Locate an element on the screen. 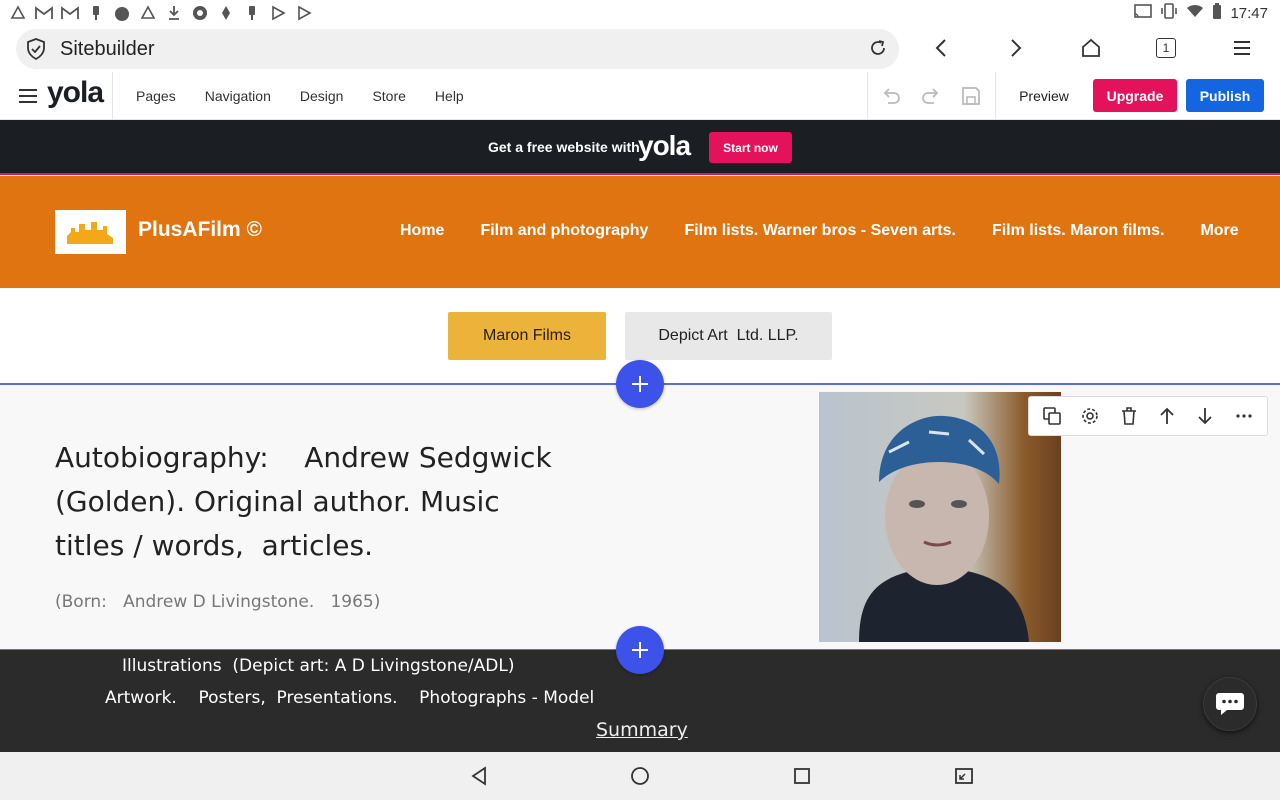  nav-film-photography: Film and photography is located at coordinates (564, 231).